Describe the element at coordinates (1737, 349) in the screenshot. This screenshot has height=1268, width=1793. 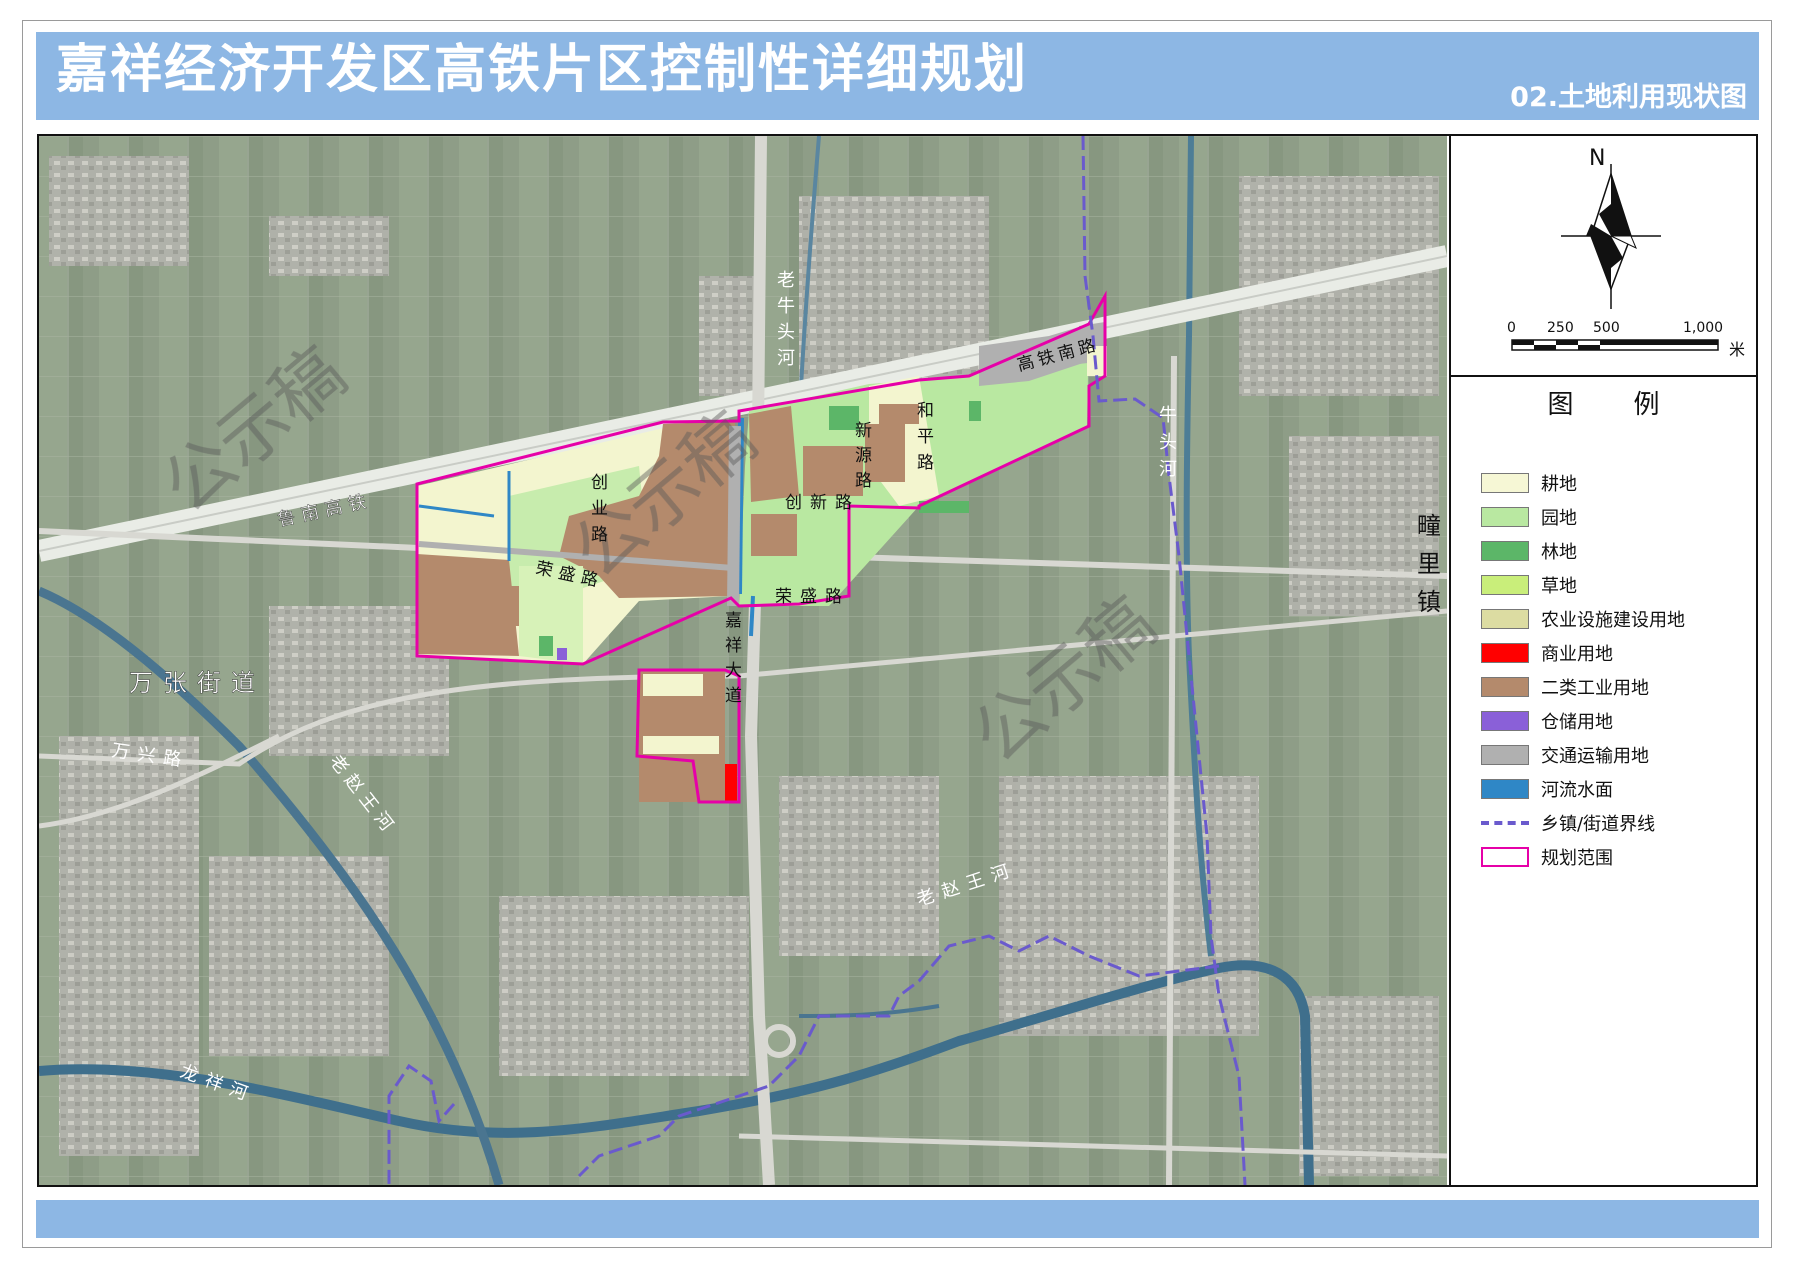
I see `scale-unit: 米` at that location.